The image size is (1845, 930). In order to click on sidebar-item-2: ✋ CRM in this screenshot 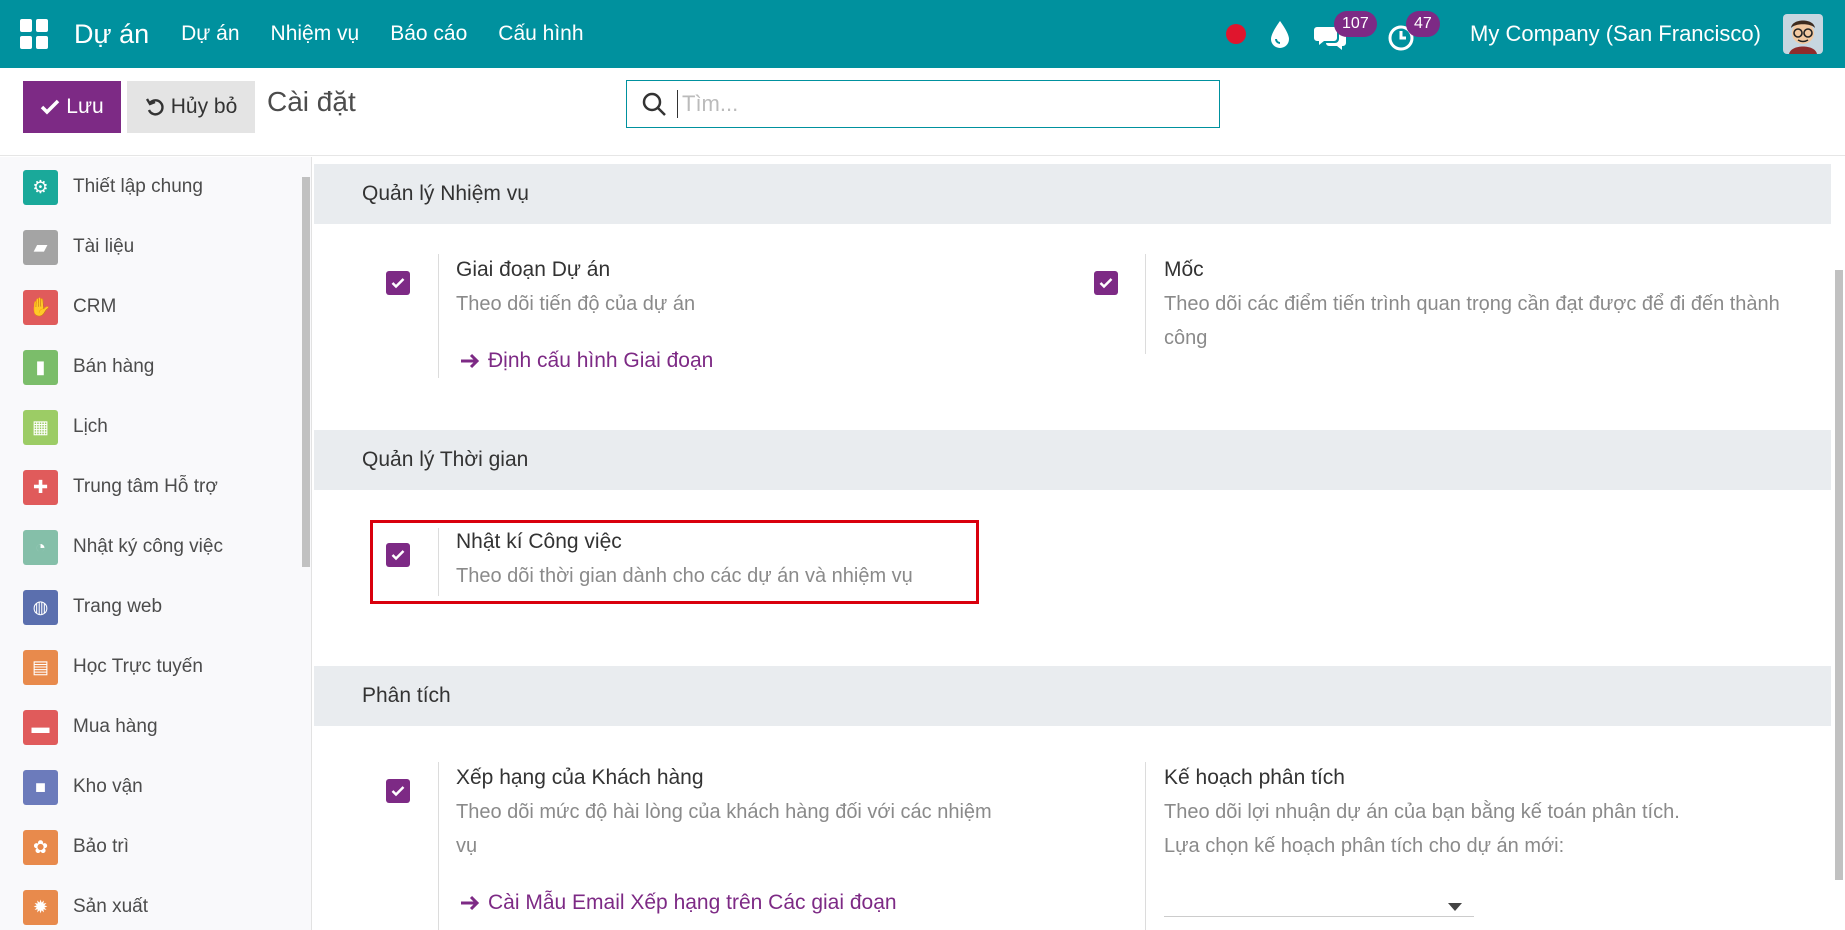, I will do `click(155, 307)`.